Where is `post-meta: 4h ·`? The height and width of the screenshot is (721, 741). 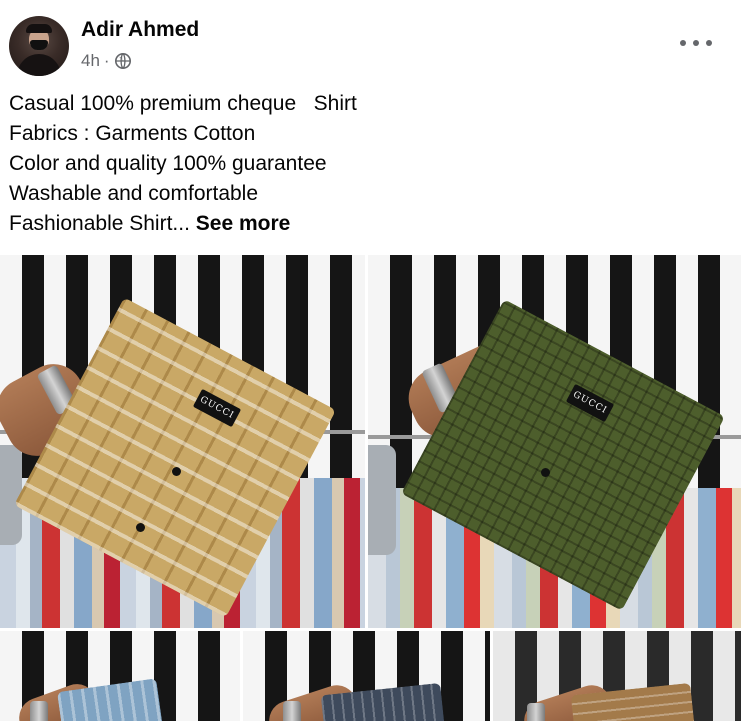 post-meta: 4h · is located at coordinates (106, 61).